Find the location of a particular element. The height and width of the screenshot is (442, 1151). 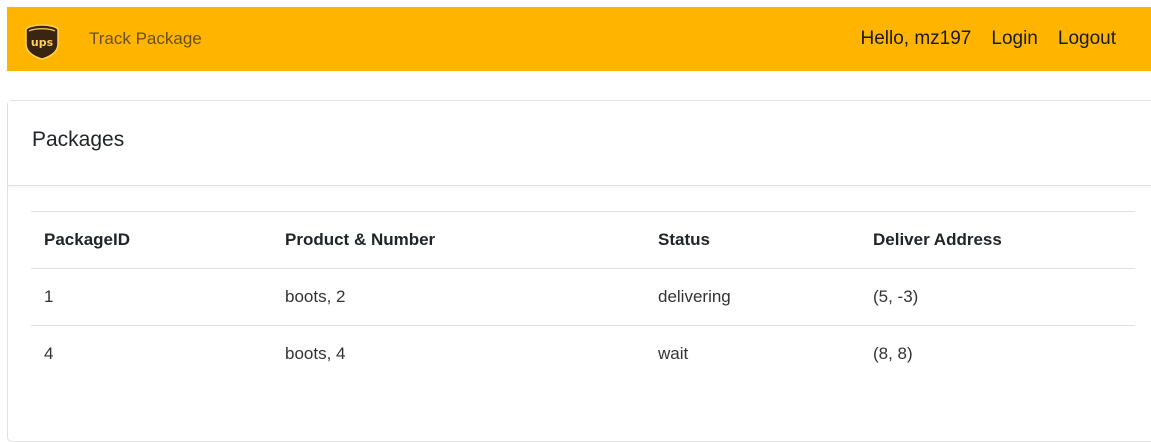

cell-package-id: 4 is located at coordinates (151, 353).